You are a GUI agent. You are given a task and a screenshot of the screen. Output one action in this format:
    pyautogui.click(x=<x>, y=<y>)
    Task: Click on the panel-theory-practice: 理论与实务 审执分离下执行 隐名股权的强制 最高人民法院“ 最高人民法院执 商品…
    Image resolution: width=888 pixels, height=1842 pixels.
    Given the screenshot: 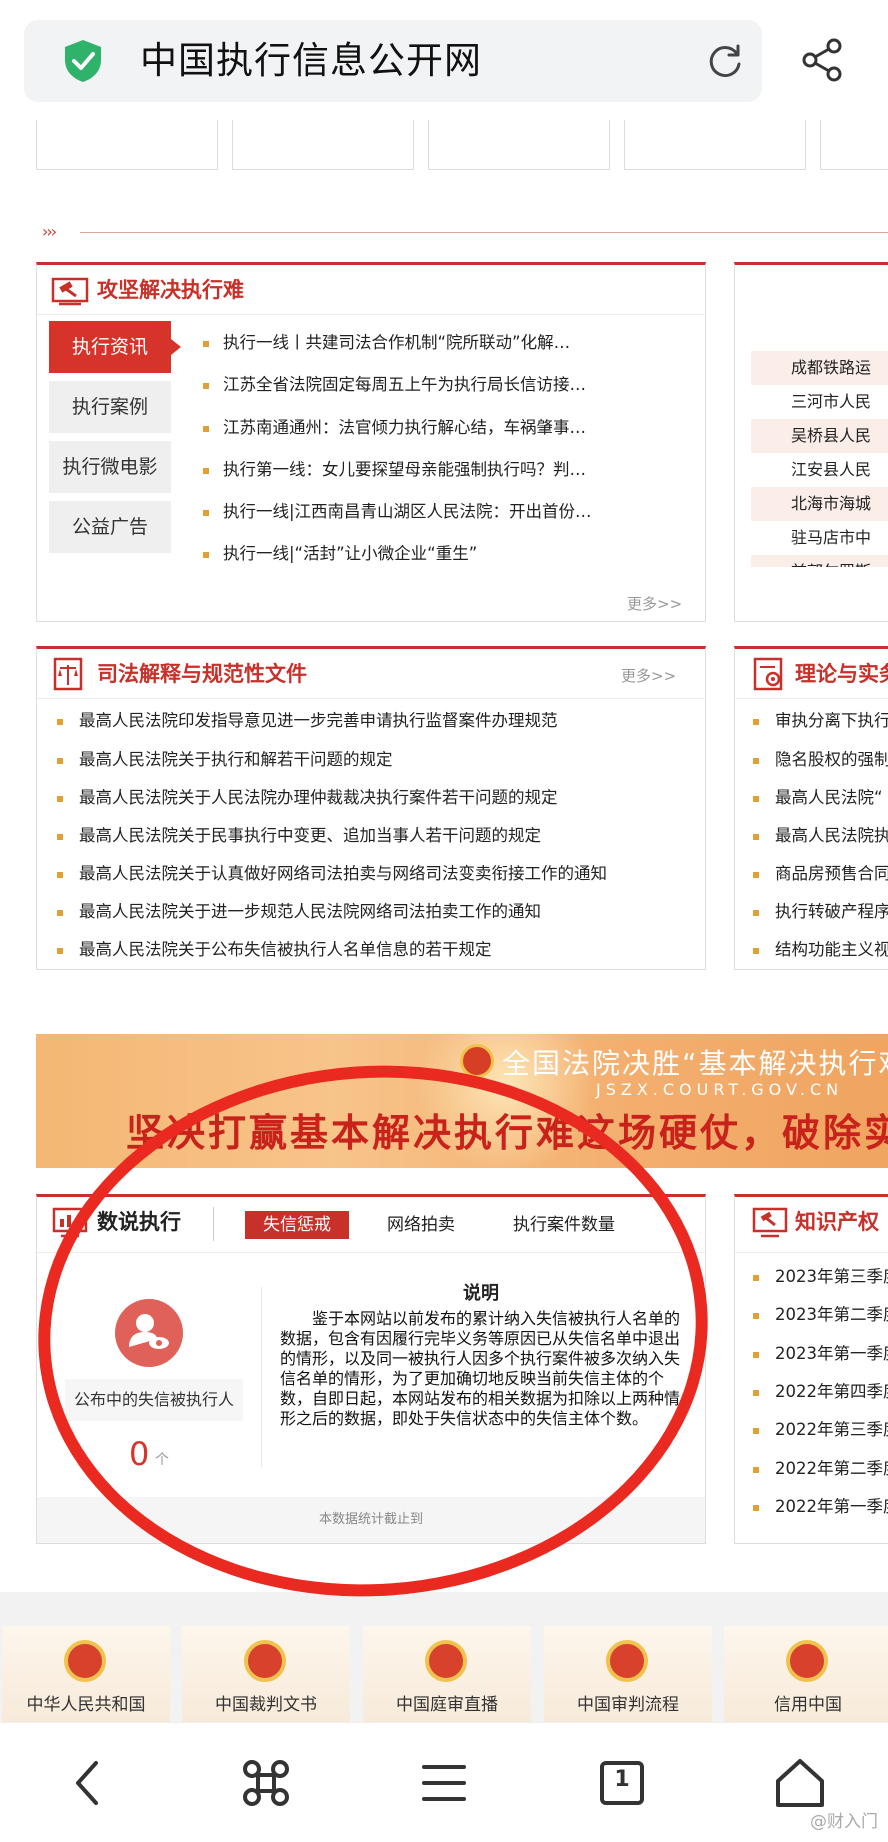 What is the action you would take?
    pyautogui.click(x=811, y=808)
    